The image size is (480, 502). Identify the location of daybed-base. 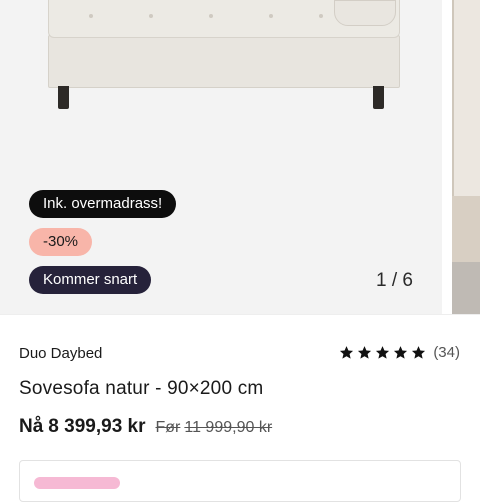
(224, 61).